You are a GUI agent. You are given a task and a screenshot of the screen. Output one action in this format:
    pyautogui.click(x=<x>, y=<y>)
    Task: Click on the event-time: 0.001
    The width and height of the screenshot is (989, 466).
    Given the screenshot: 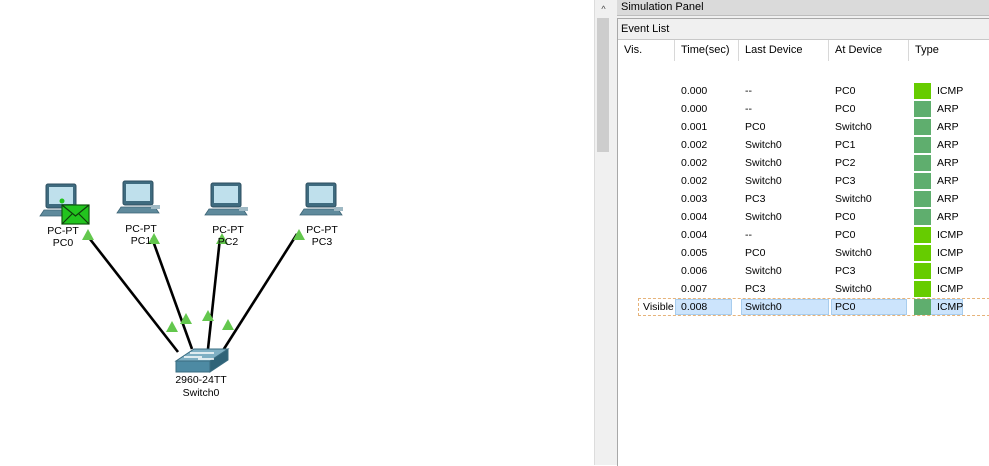 What is the action you would take?
    pyautogui.click(x=694, y=127)
    